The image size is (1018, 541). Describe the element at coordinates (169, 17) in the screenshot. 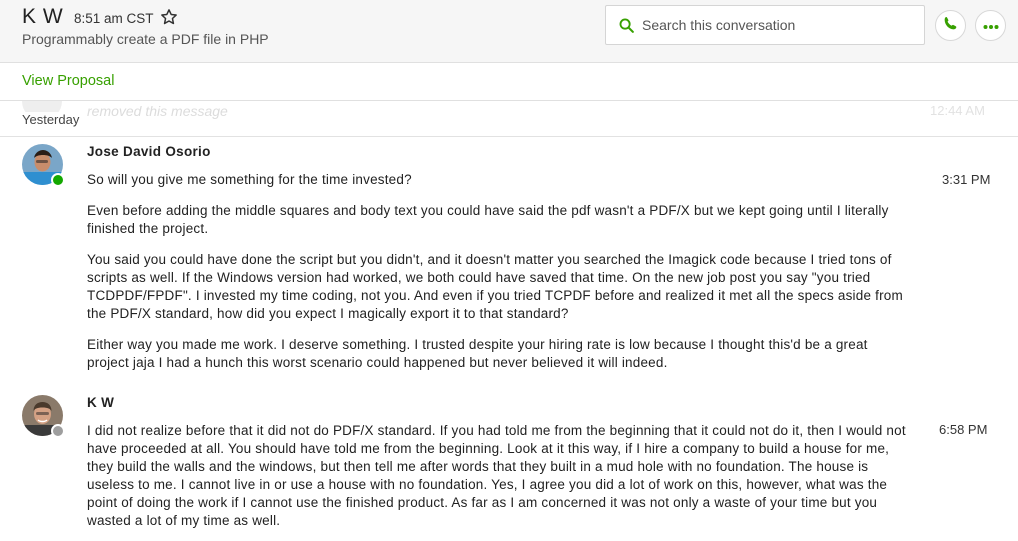

I see `star-icon` at that location.